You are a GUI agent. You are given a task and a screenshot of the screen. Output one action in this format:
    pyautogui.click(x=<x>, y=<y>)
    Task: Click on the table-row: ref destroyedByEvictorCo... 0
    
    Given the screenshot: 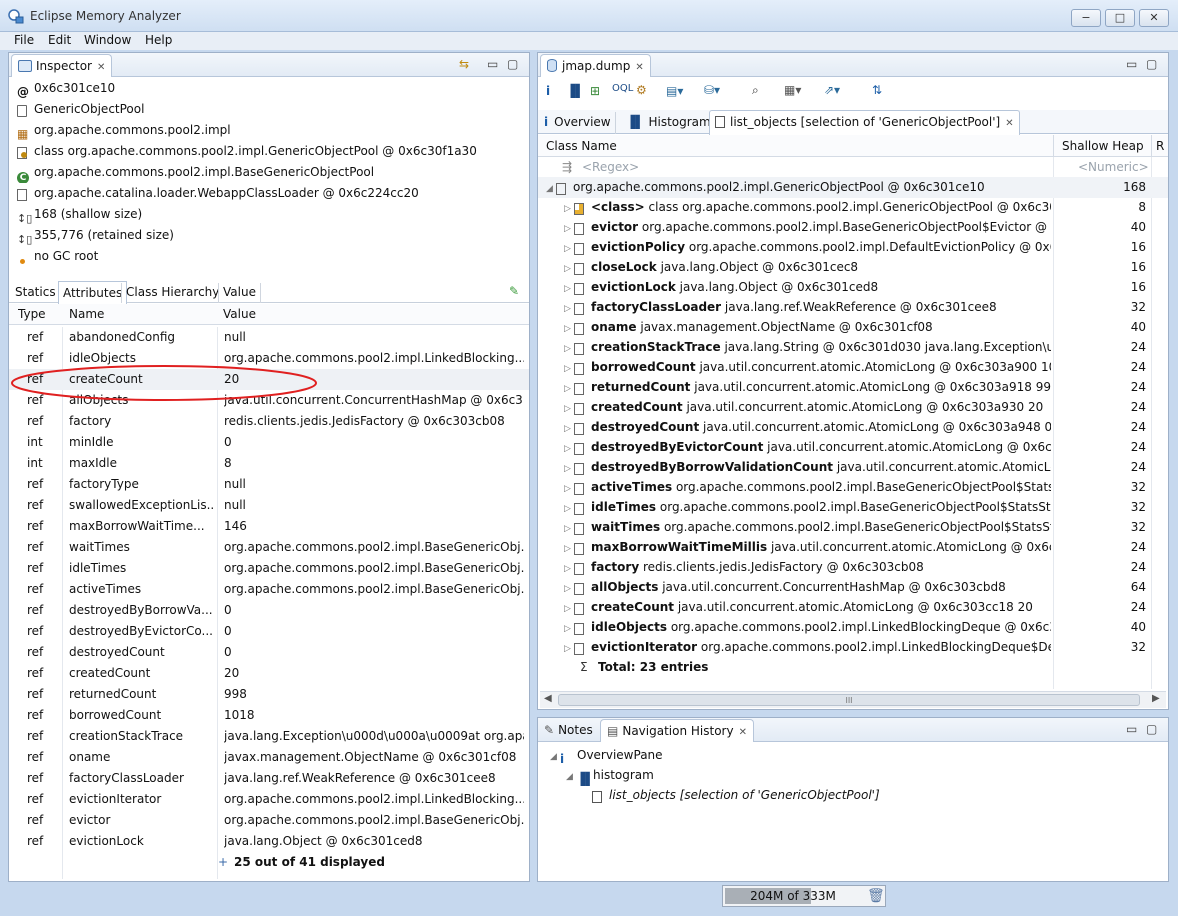 What is the action you would take?
    pyautogui.click(x=269, y=631)
    